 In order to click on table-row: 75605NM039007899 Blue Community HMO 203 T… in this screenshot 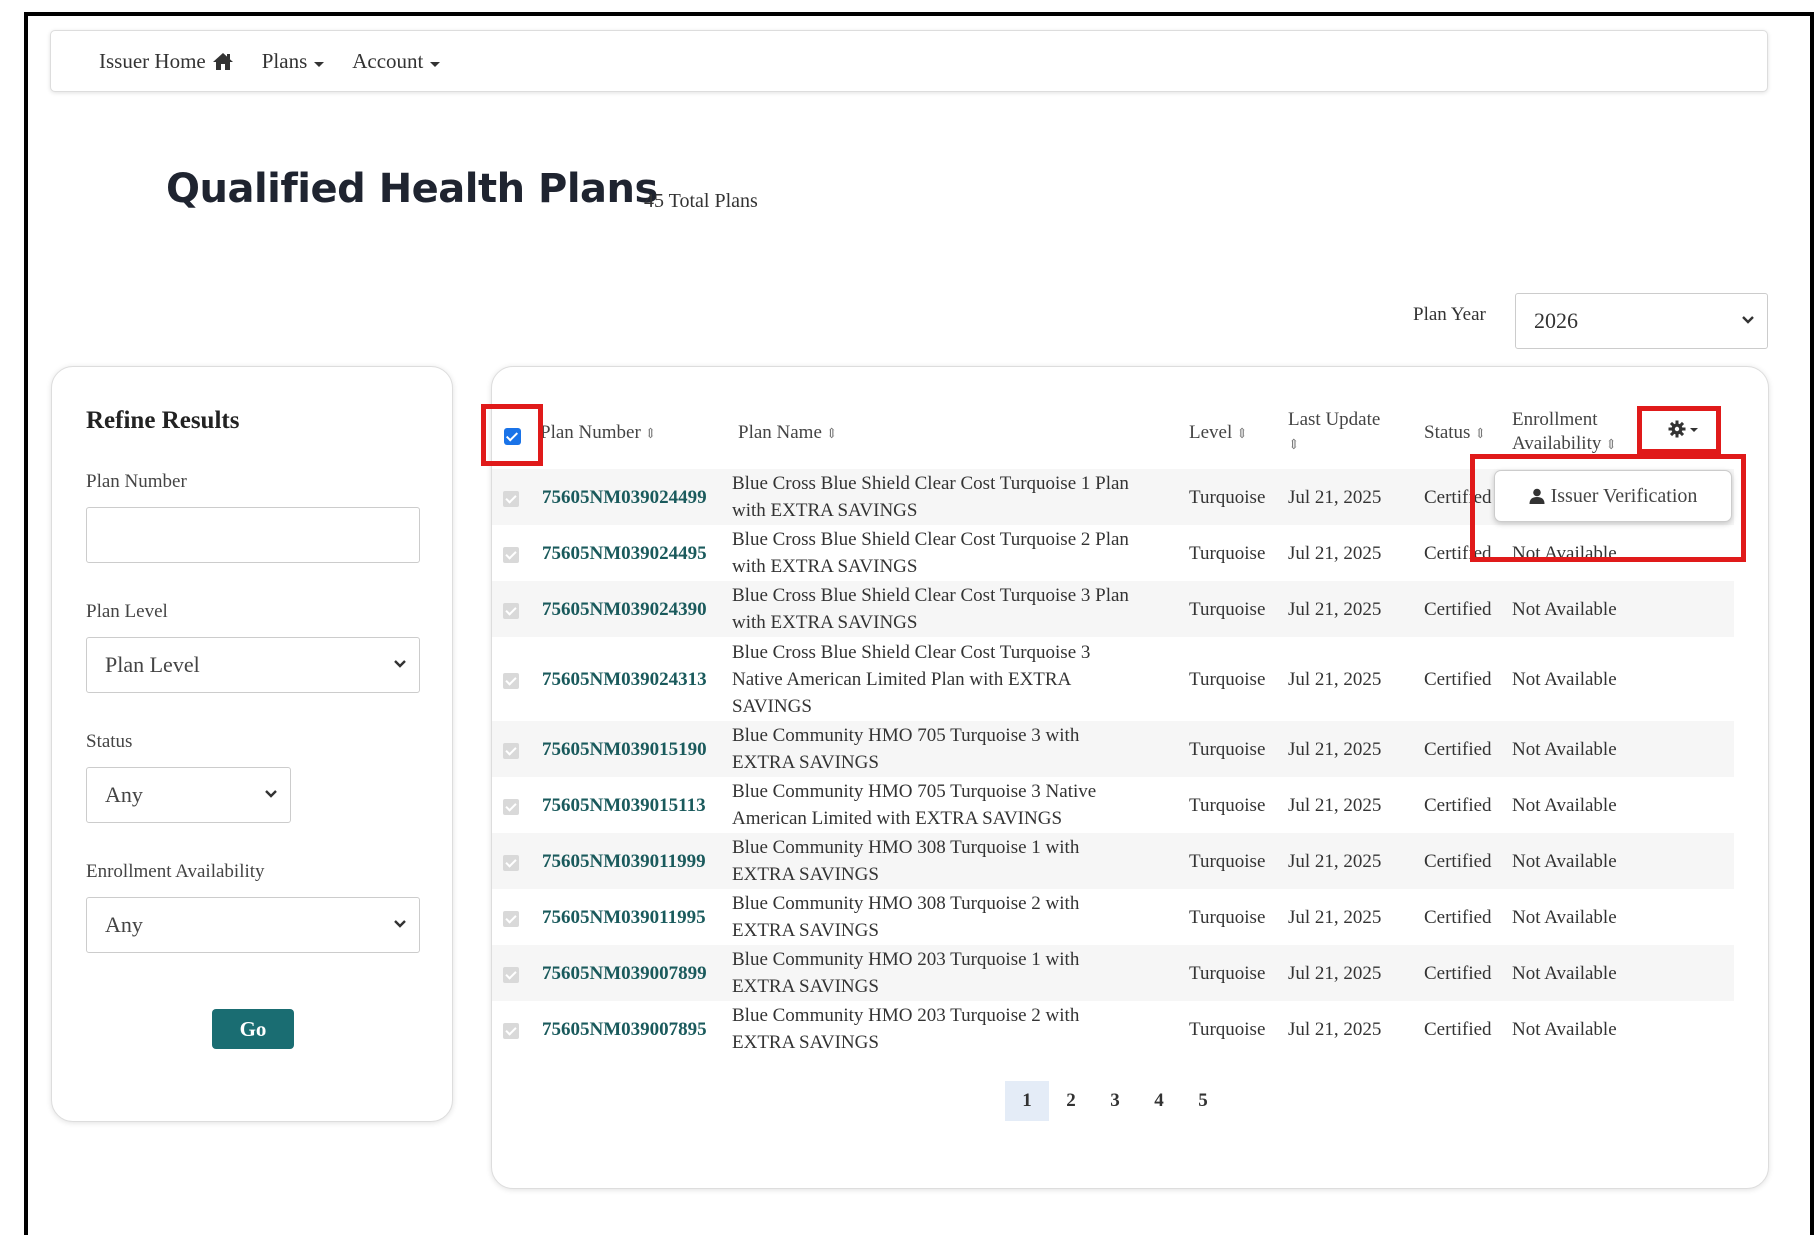, I will do `click(1113, 973)`.